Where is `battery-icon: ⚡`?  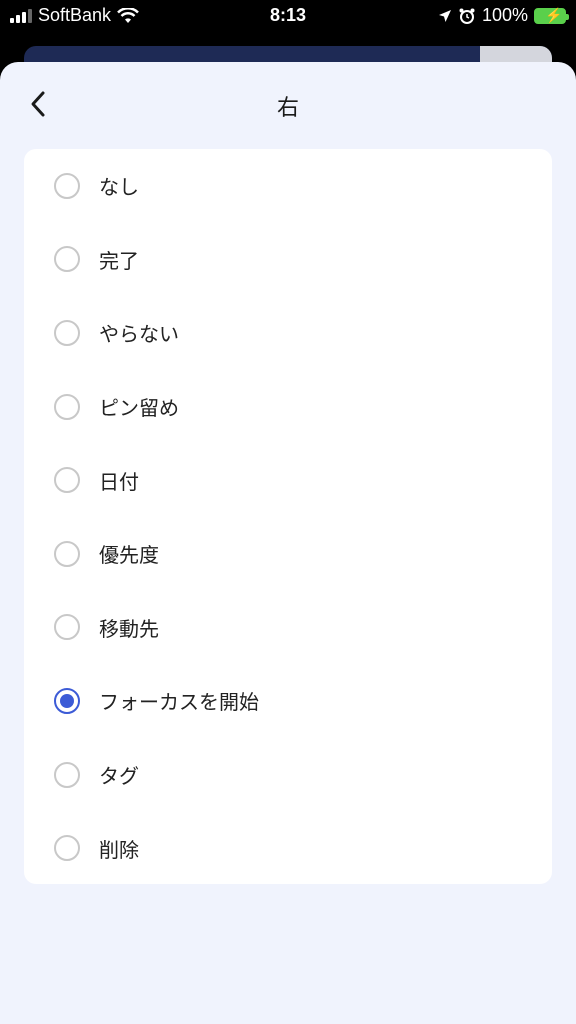 battery-icon: ⚡ is located at coordinates (551, 15).